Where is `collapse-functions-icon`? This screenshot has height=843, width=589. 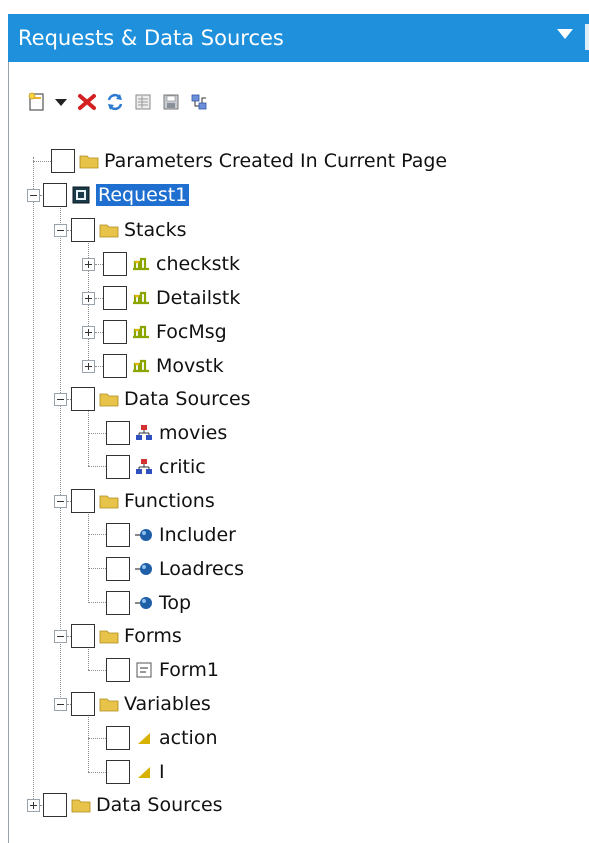 collapse-functions-icon is located at coordinates (60, 501).